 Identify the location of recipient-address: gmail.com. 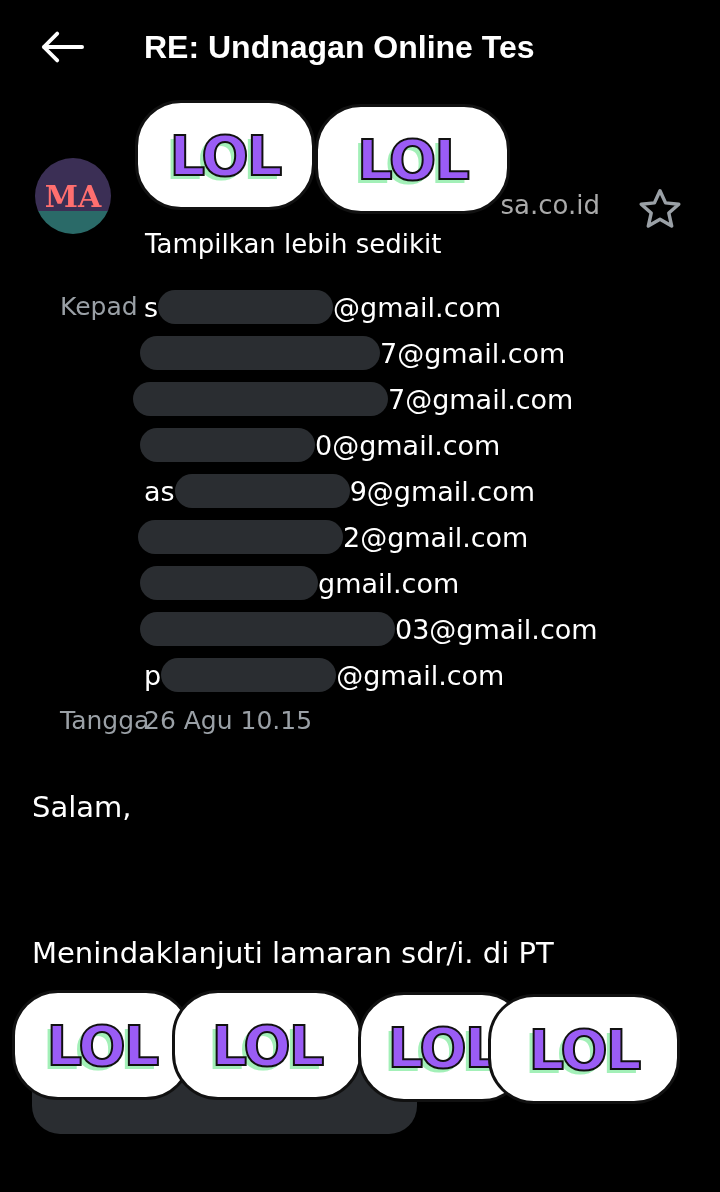
(389, 583).